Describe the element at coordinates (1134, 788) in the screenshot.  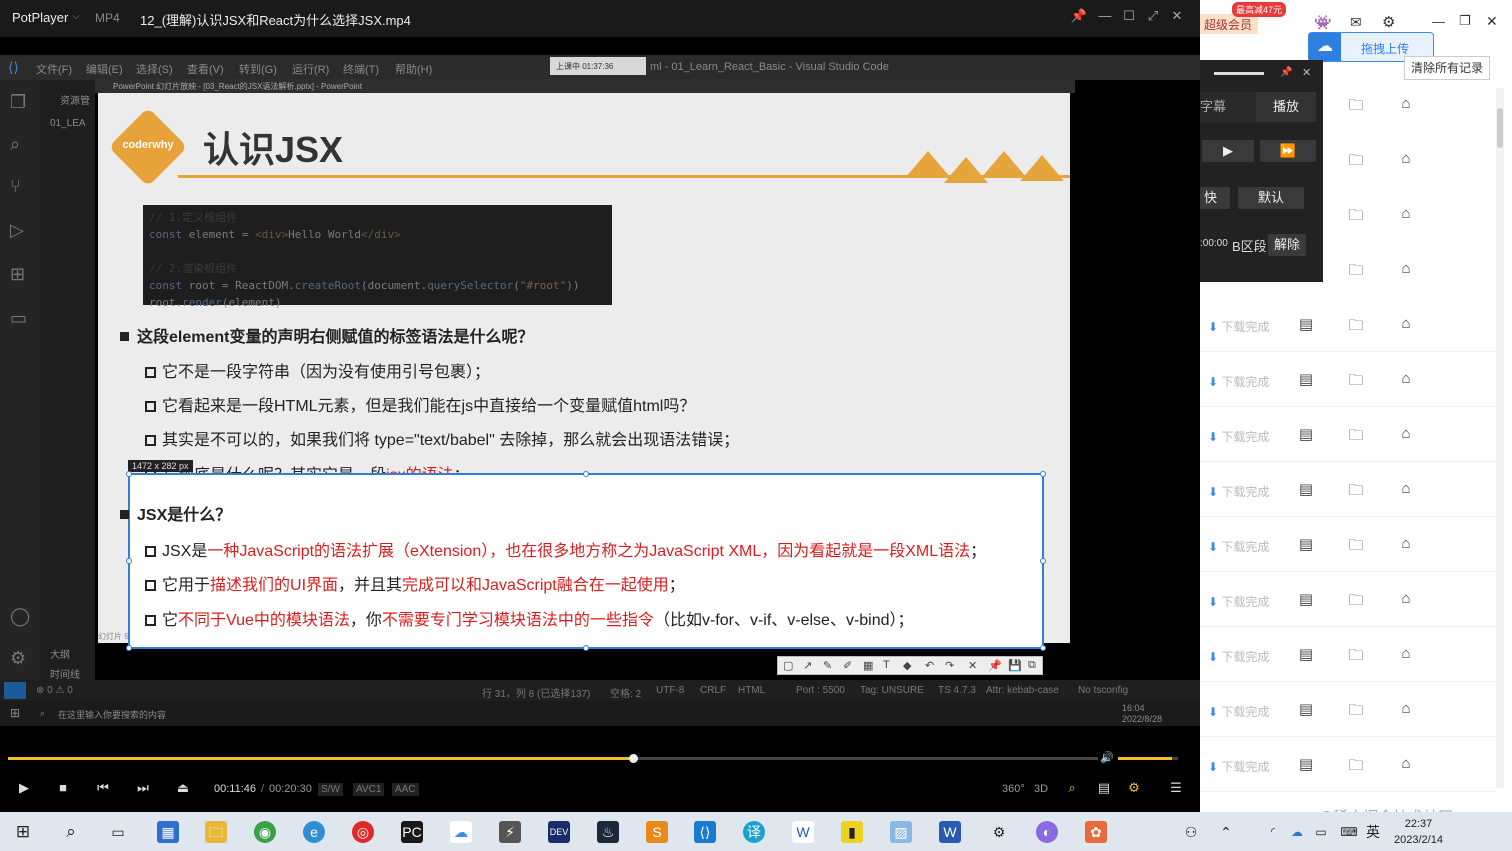
I see `settings-gear-icon: ⚙` at that location.